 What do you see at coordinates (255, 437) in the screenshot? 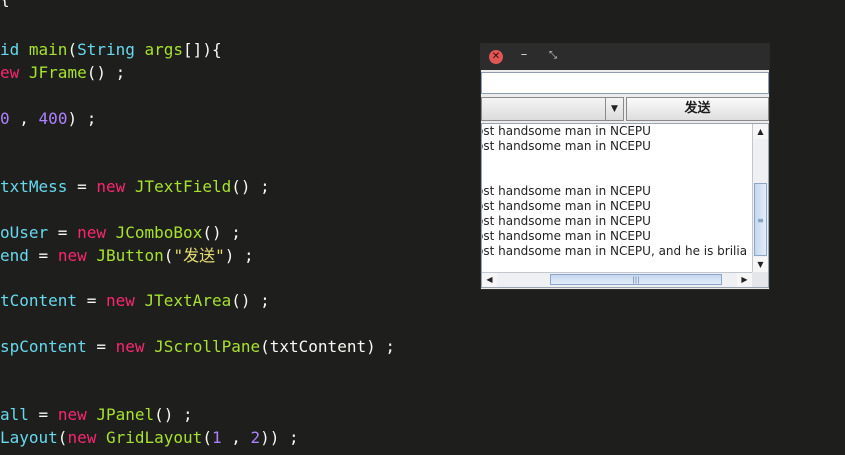
I see `code-token: 2` at bounding box center [255, 437].